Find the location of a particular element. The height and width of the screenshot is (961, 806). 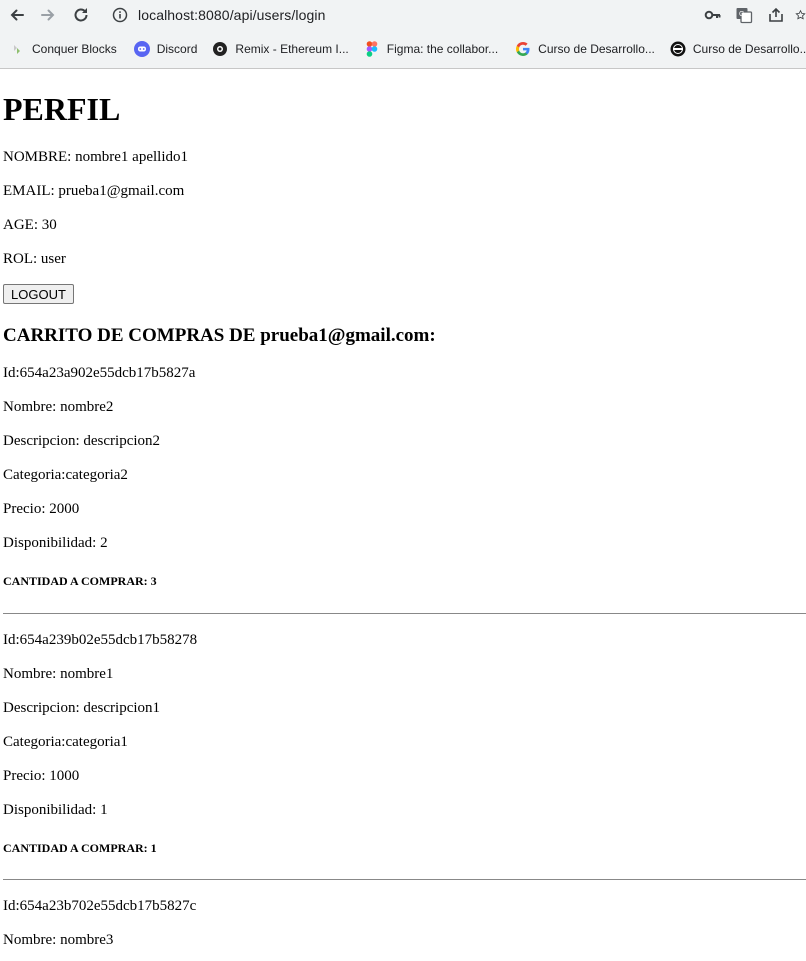

address-bar: localhost:8080/api/users/login is located at coordinates (454, 15).